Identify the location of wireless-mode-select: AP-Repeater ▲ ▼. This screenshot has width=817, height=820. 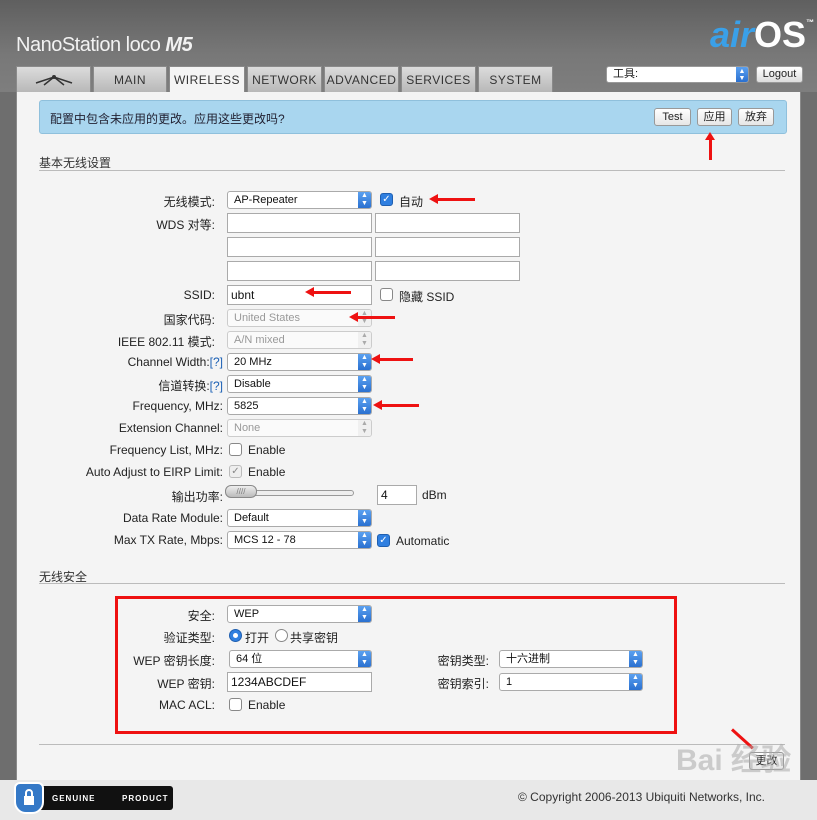
(299, 200).